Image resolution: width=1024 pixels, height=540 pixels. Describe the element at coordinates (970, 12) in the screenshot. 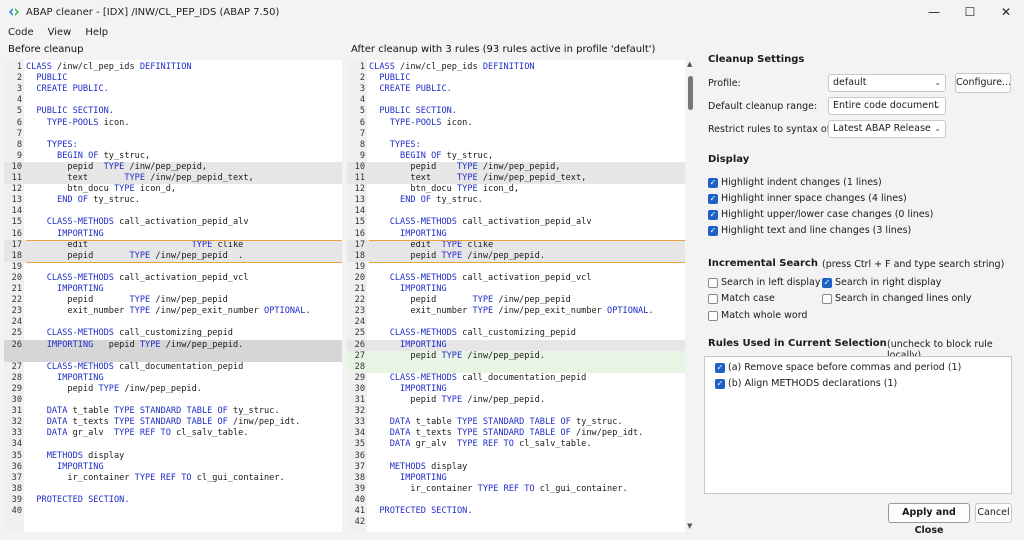

I see `maximize-button: ☐` at that location.